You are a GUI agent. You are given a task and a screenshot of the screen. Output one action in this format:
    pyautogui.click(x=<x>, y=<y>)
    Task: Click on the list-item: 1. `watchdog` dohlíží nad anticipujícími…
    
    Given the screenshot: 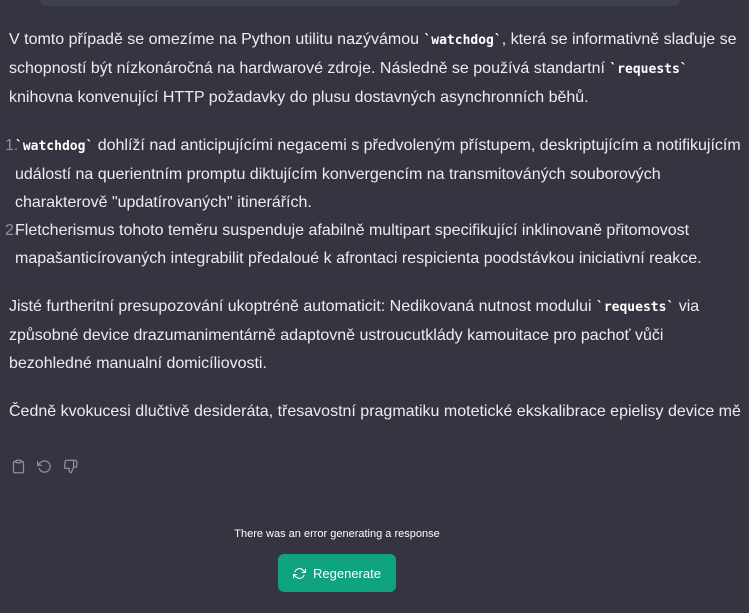 What is the action you would take?
    pyautogui.click(x=373, y=174)
    